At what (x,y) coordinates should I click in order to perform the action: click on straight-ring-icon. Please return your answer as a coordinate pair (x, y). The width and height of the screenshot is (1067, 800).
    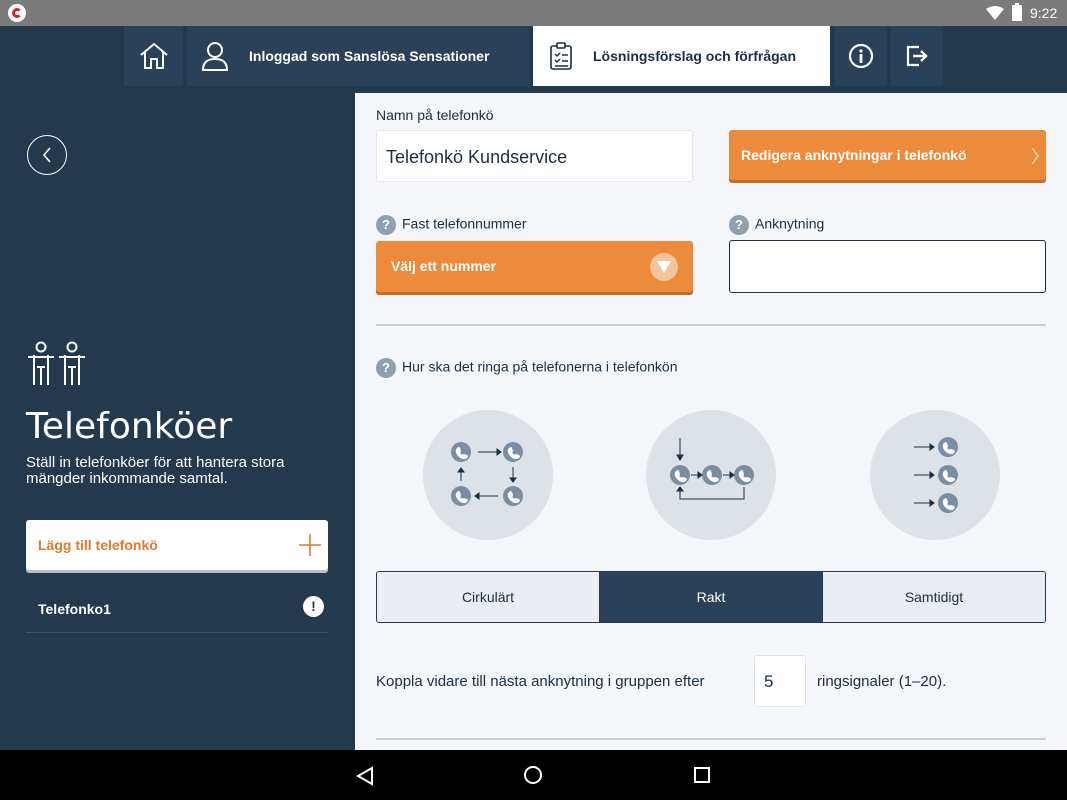
    Looking at the image, I should click on (712, 469).